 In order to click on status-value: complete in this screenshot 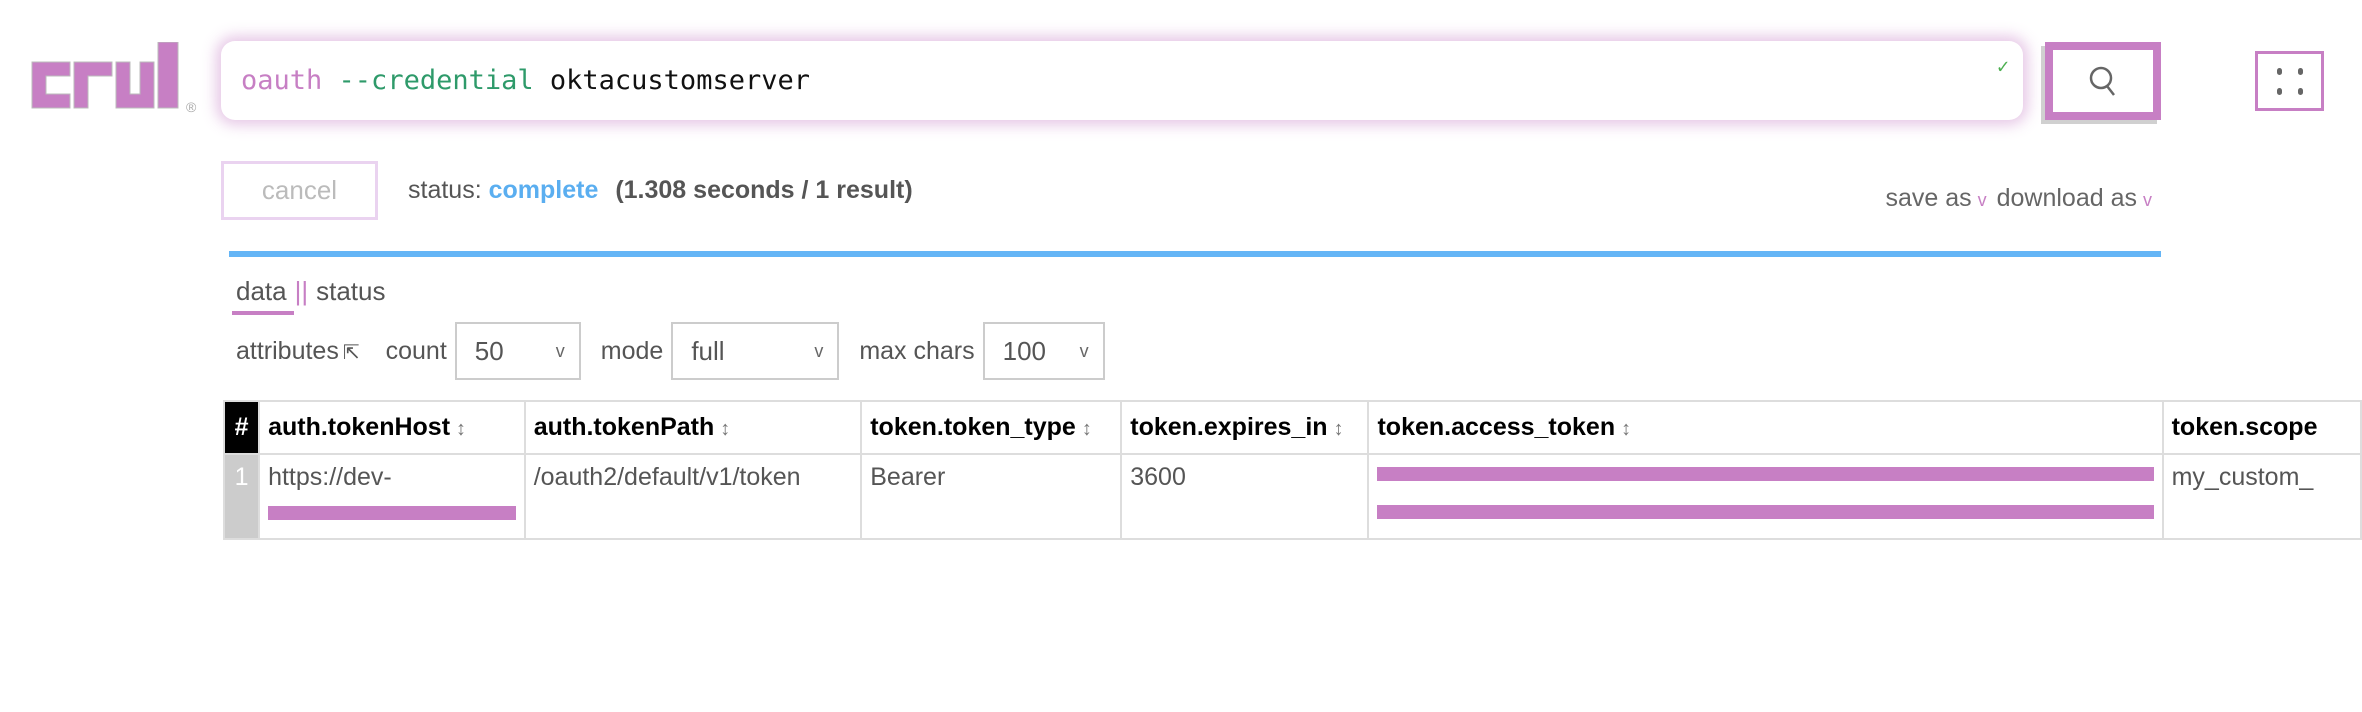, I will do `click(543, 190)`.